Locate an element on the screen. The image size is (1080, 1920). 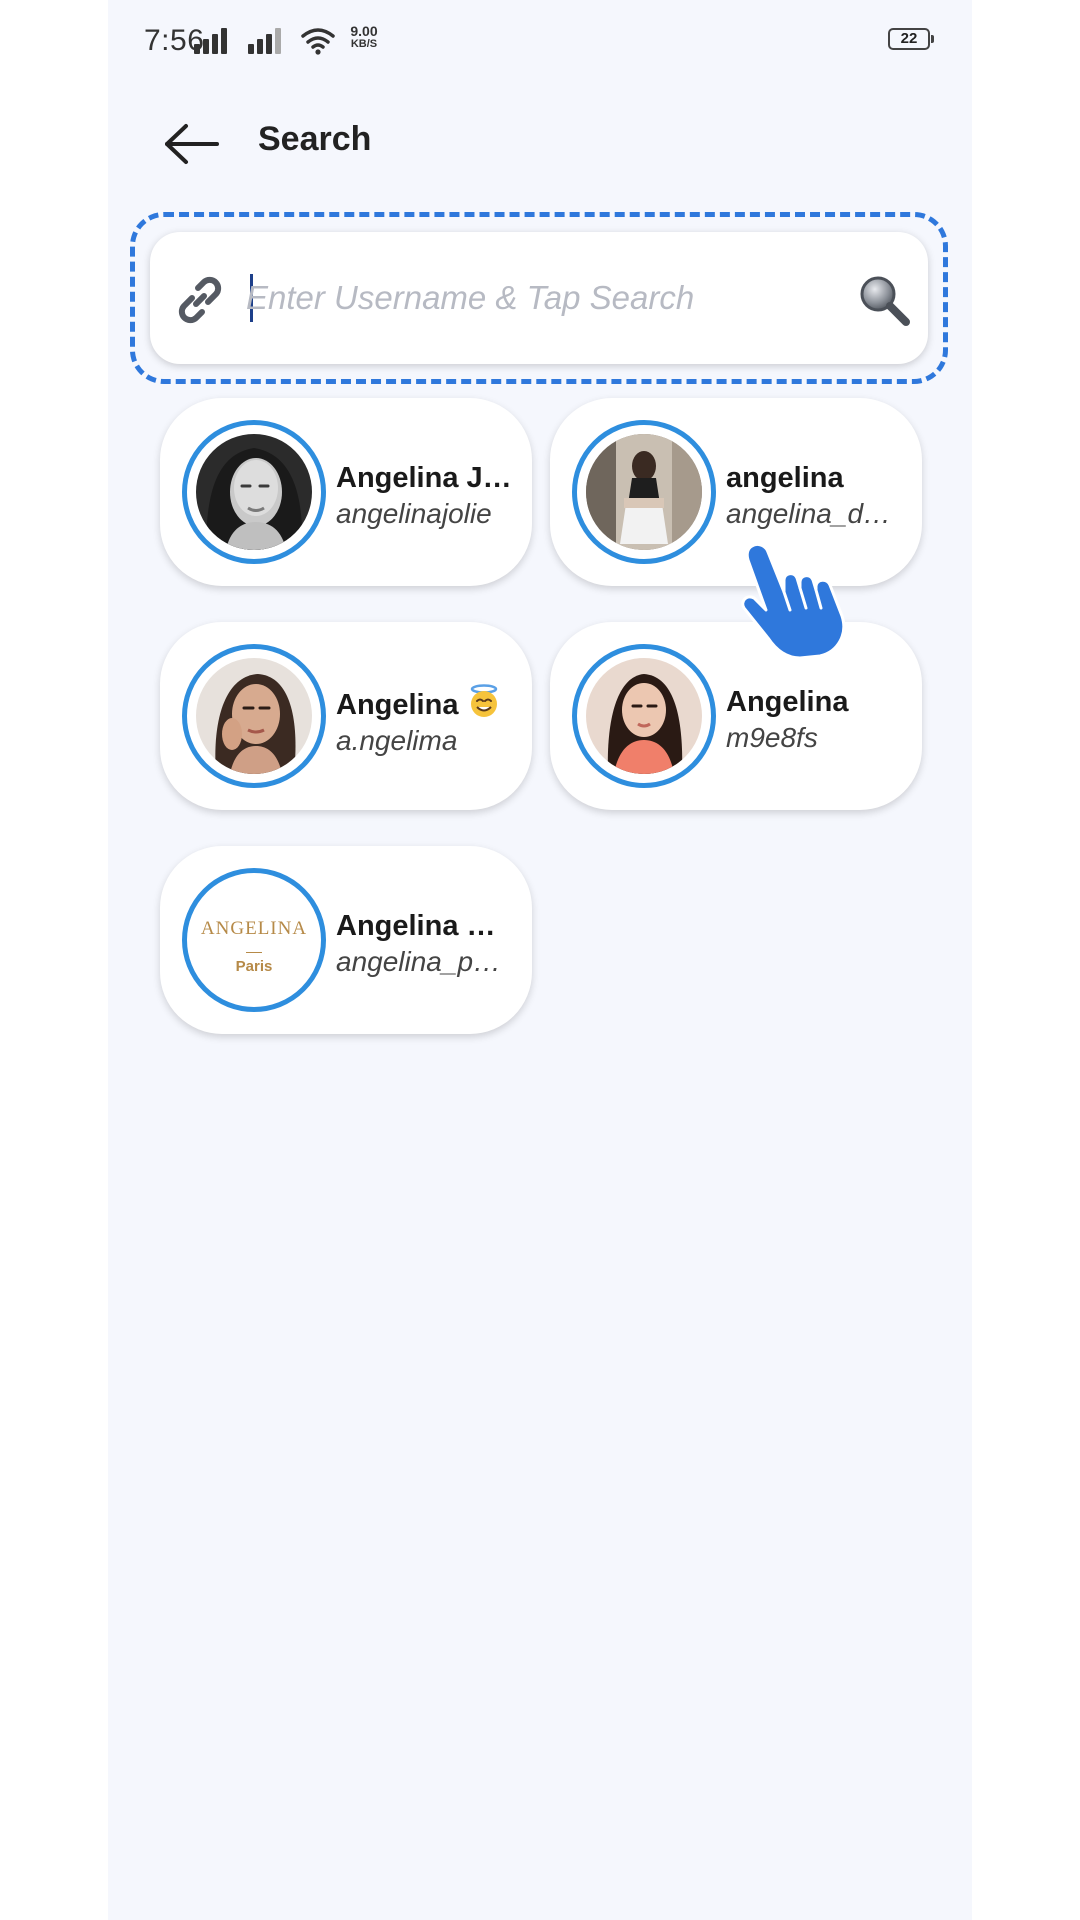
result-card-m9e8fs: Angelina m9e8fs is located at coordinates (736, 716).